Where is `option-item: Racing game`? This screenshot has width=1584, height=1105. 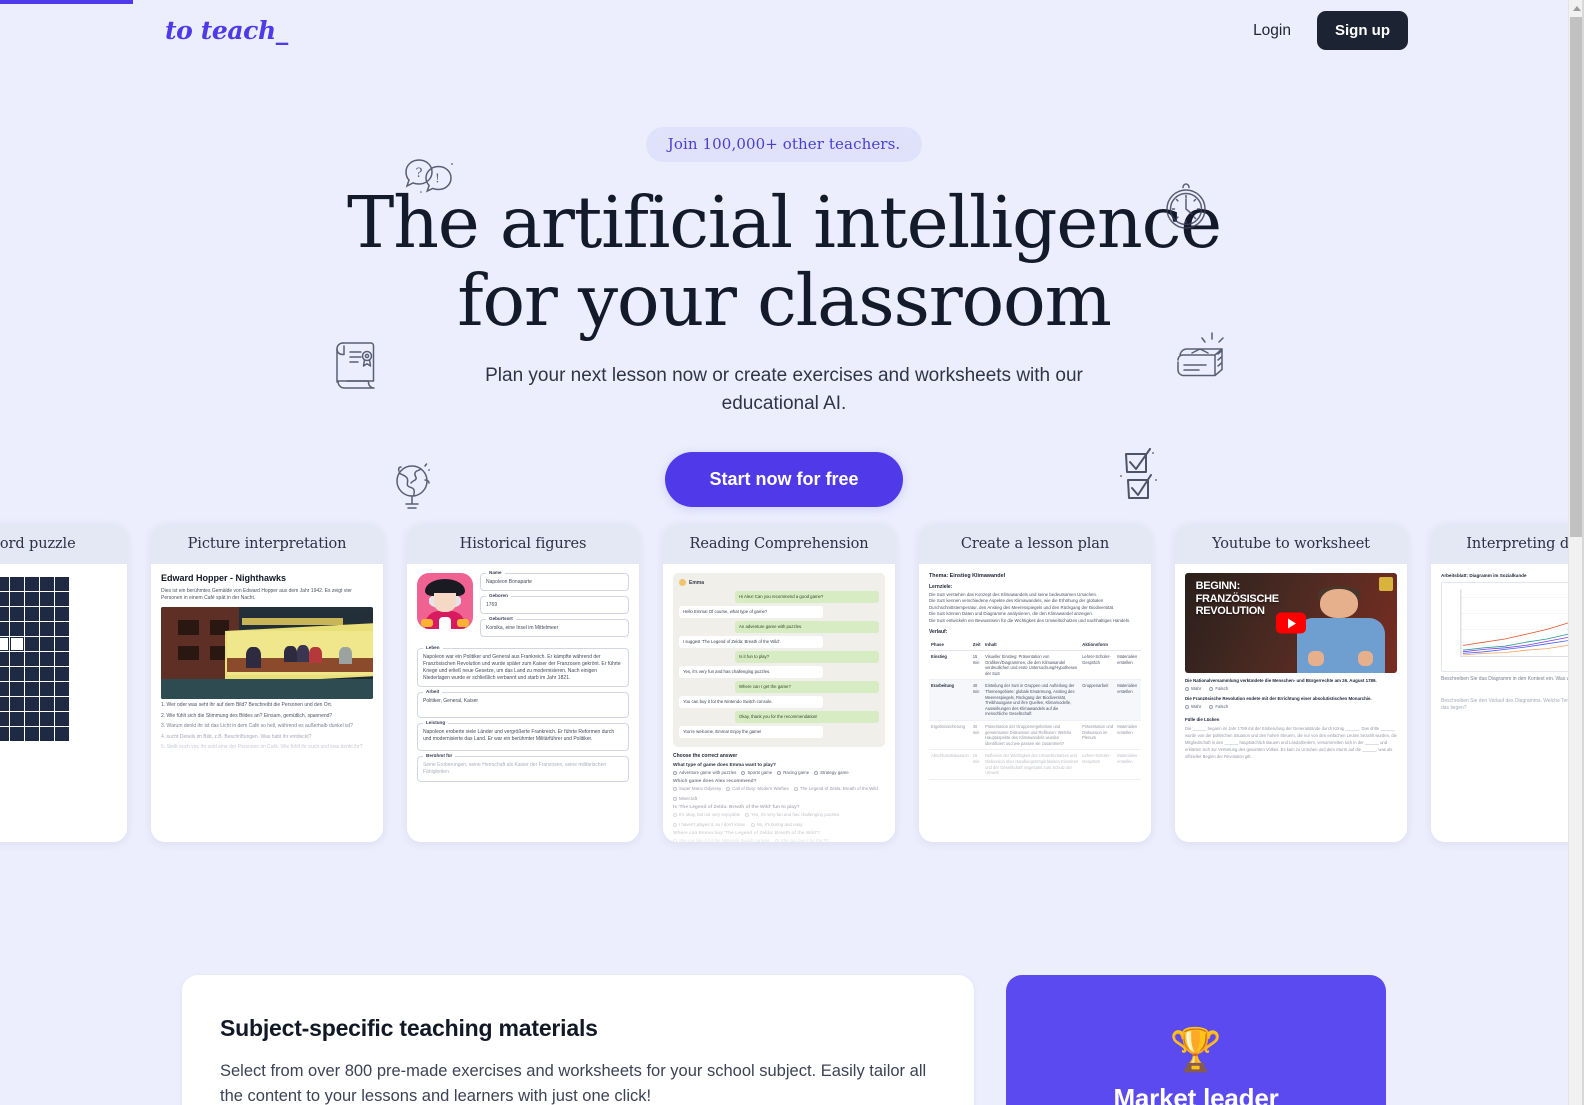 option-item: Racing game is located at coordinates (793, 772).